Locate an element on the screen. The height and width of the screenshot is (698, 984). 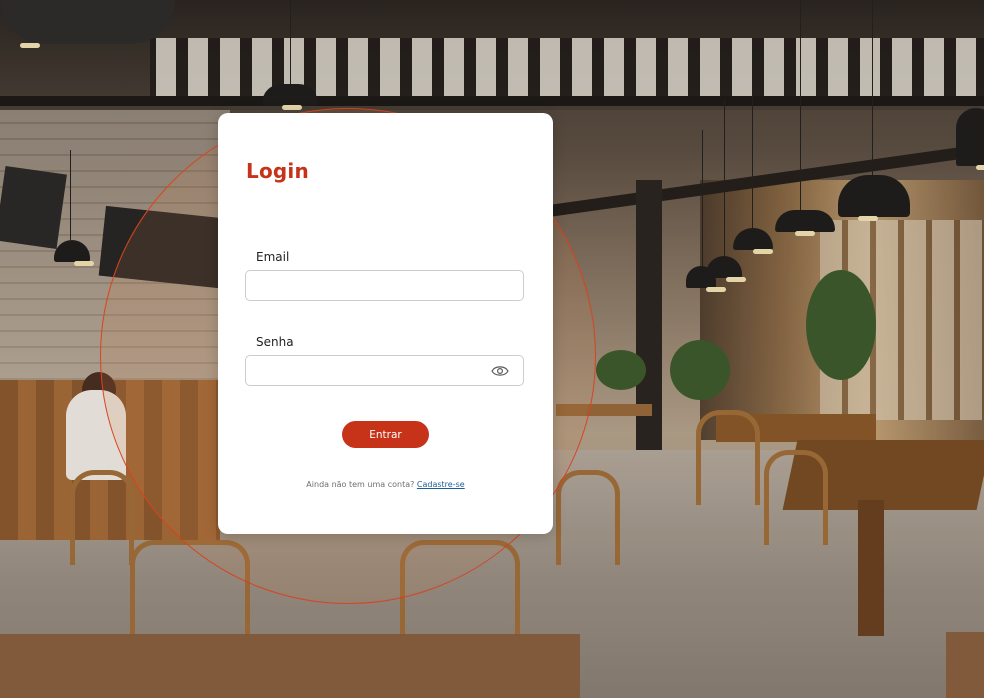
password-input is located at coordinates (384, 370).